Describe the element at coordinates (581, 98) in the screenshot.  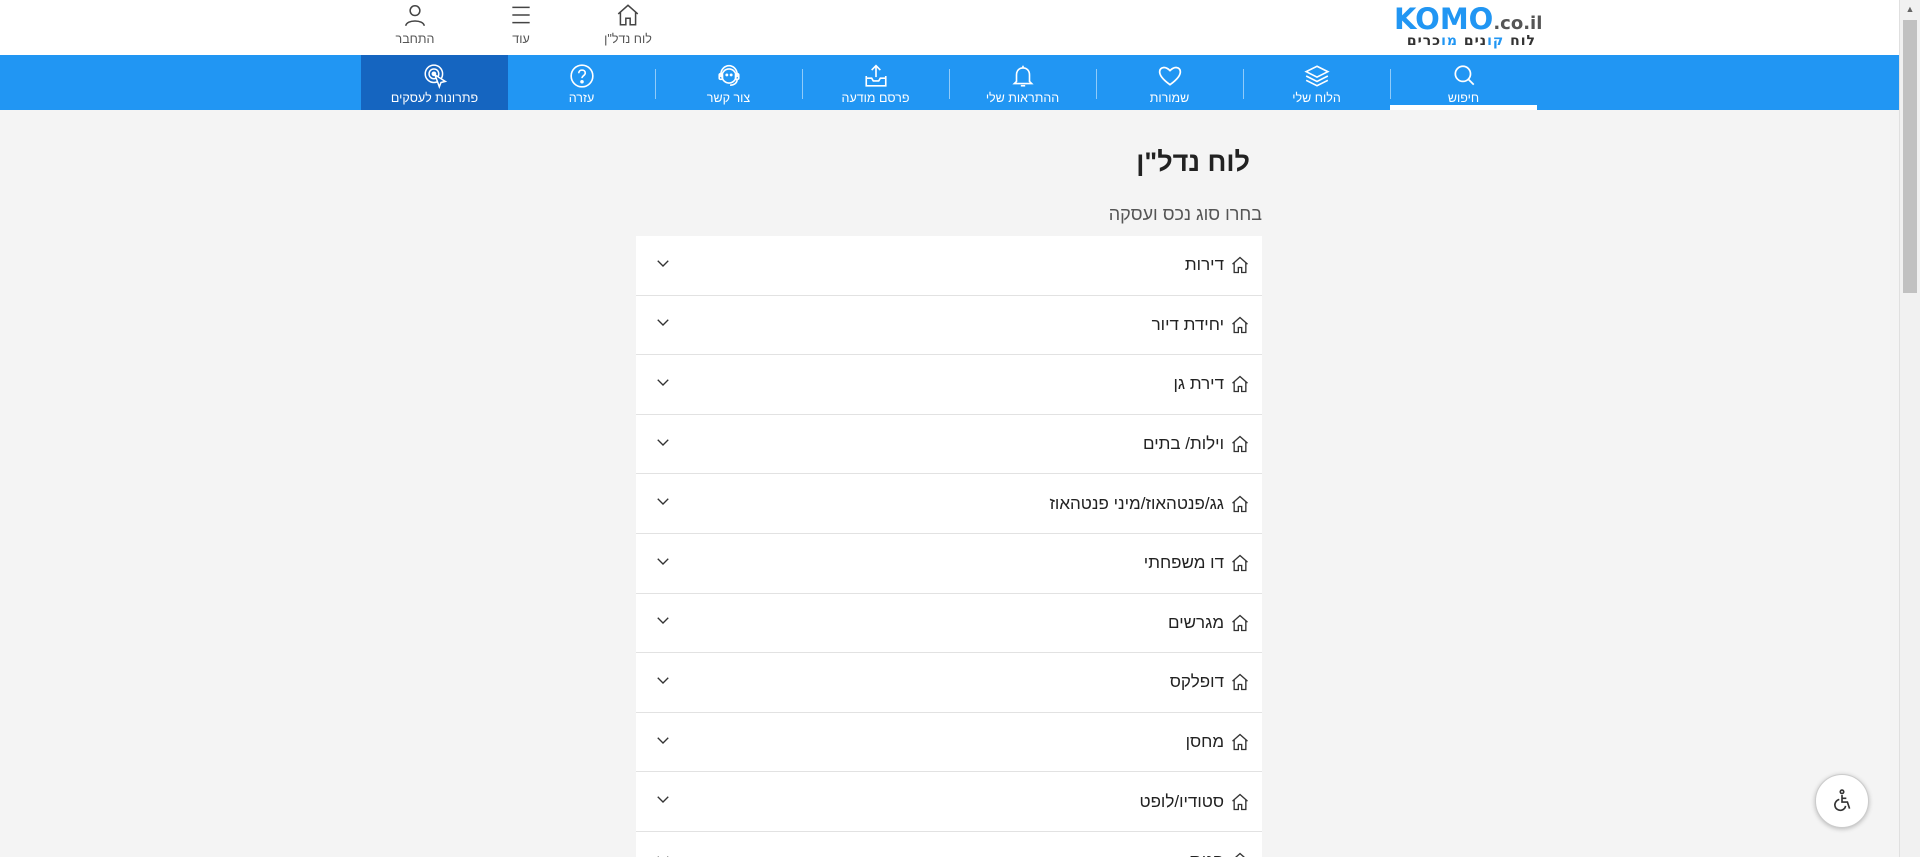
I see `nav-help-label: עזרה` at that location.